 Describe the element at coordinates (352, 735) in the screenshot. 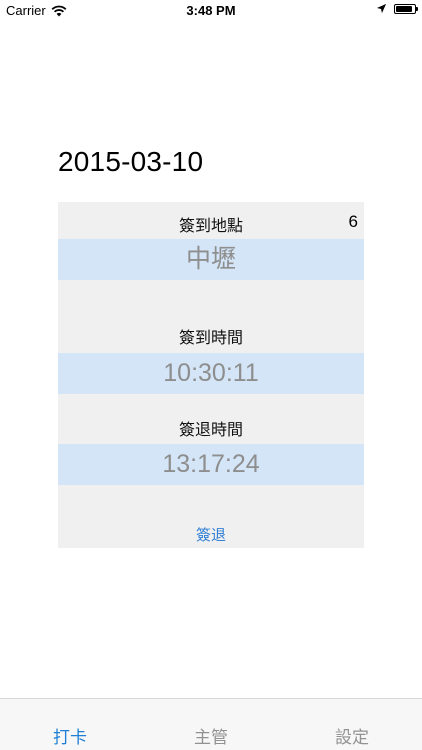

I see `tab-settings: 設定` at that location.